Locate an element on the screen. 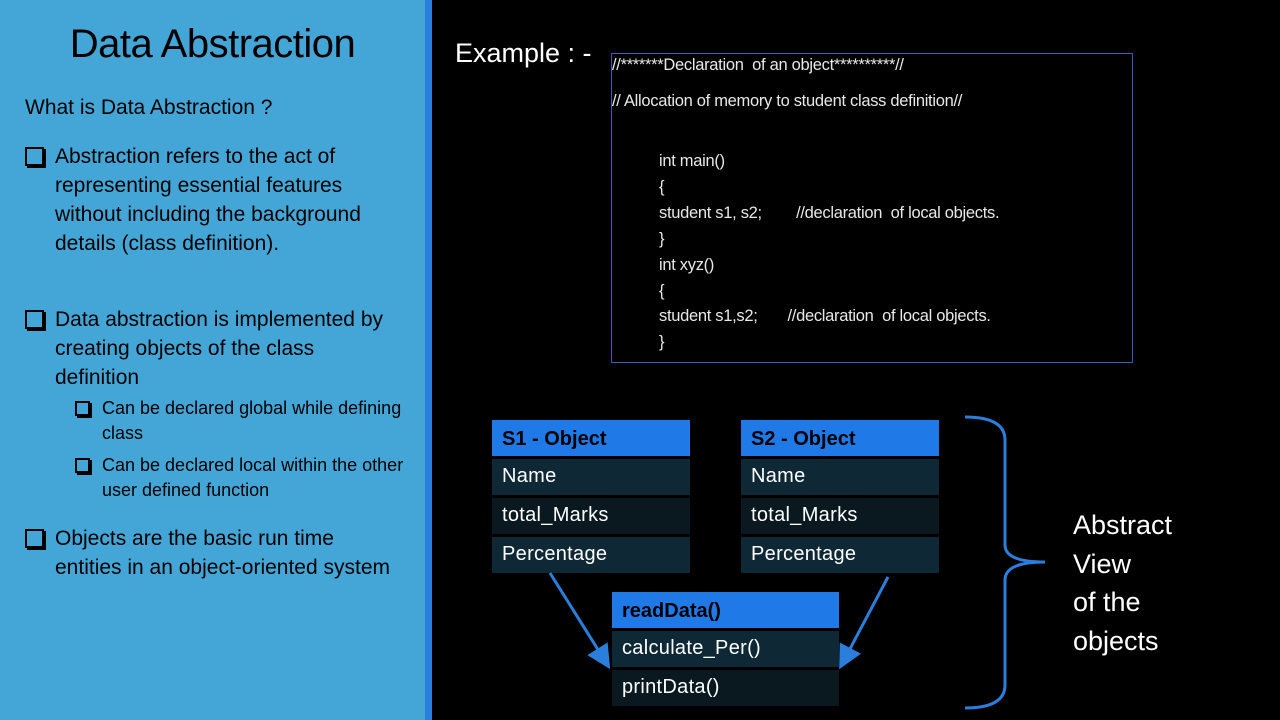 The image size is (1280, 720). arrow-s2-to-methods is located at coordinates (864, 623).